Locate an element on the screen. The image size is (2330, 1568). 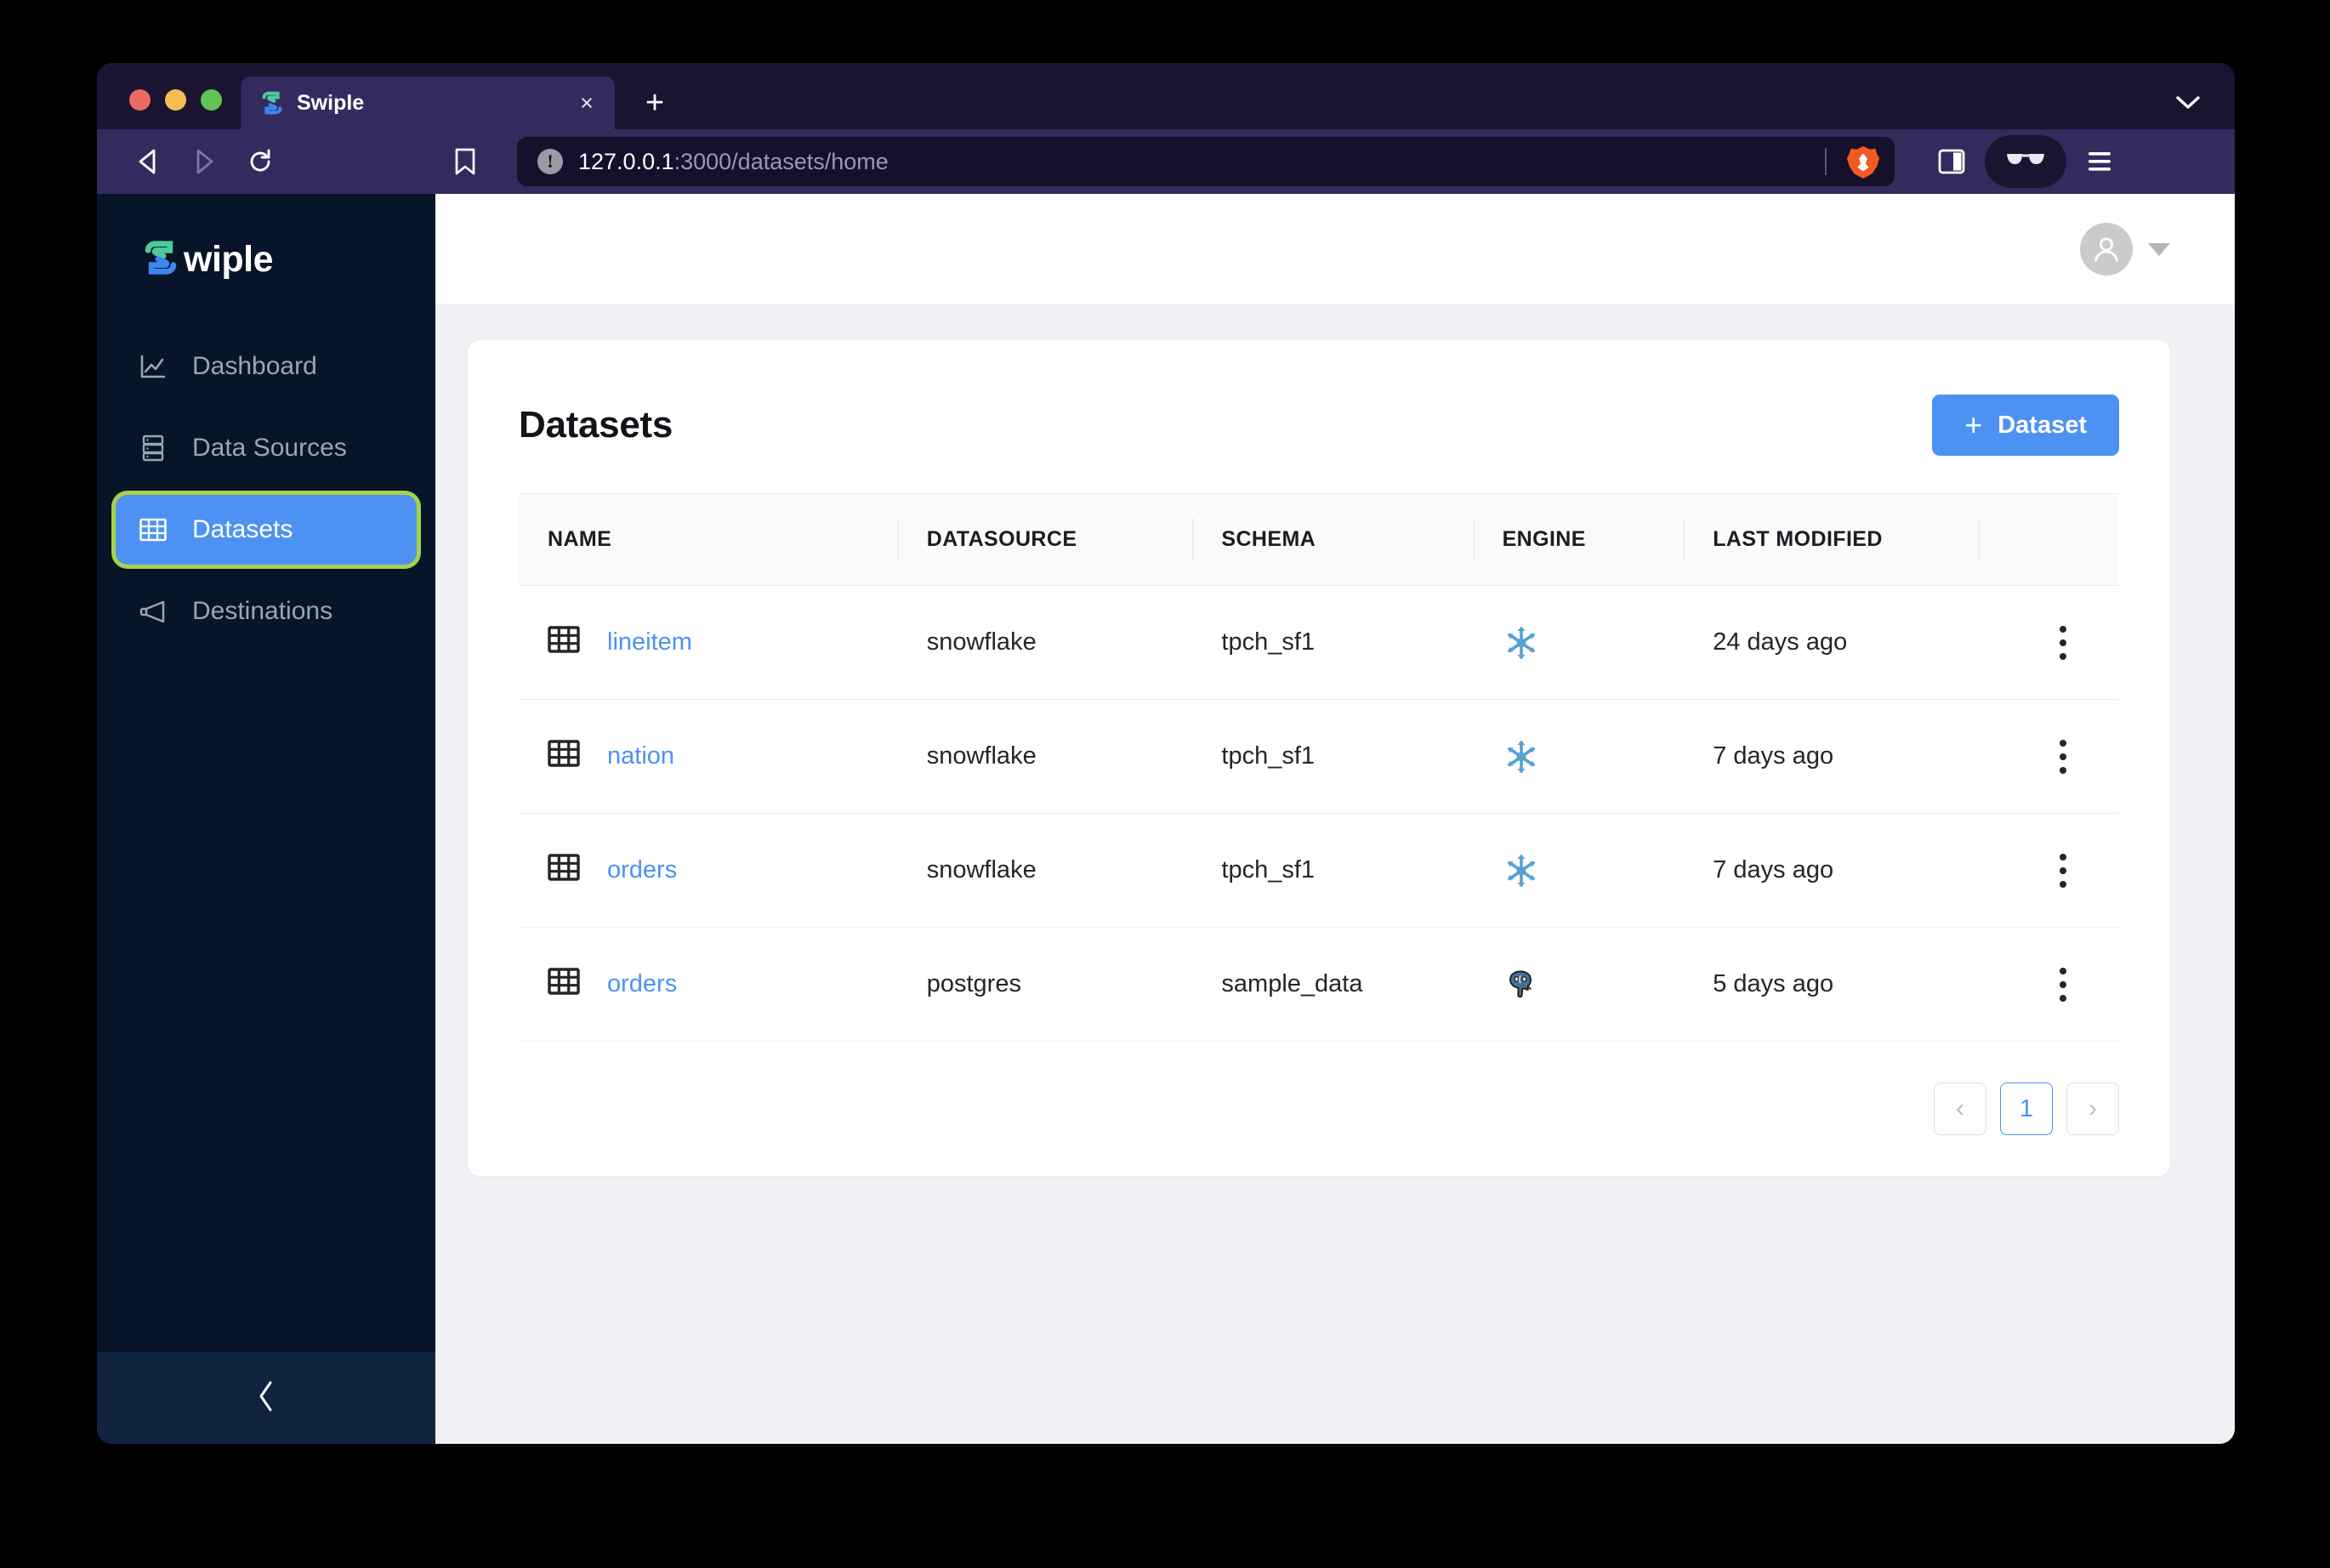
column-header-name: NAME is located at coordinates (708, 539).